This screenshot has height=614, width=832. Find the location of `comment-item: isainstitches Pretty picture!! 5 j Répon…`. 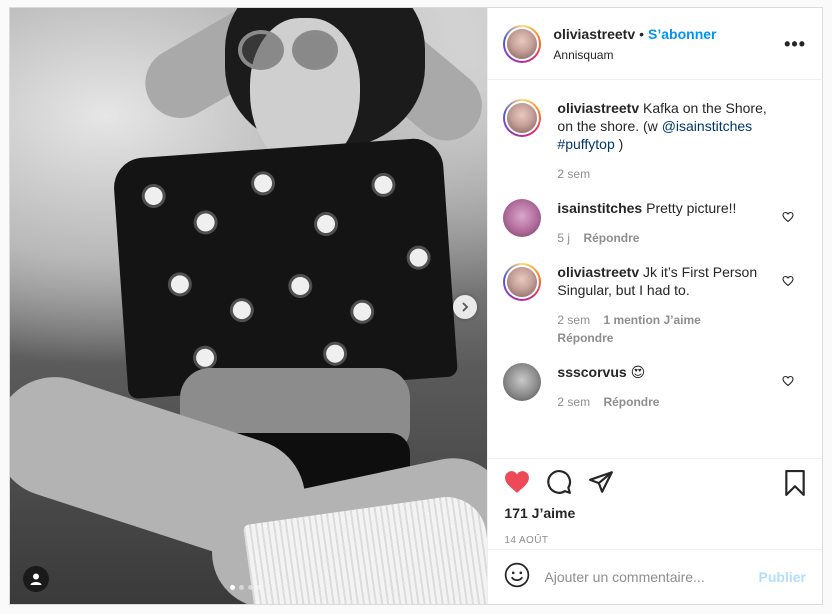

comment-item: isainstitches Pretty picture!! 5 j Répon… is located at coordinates (655, 223).